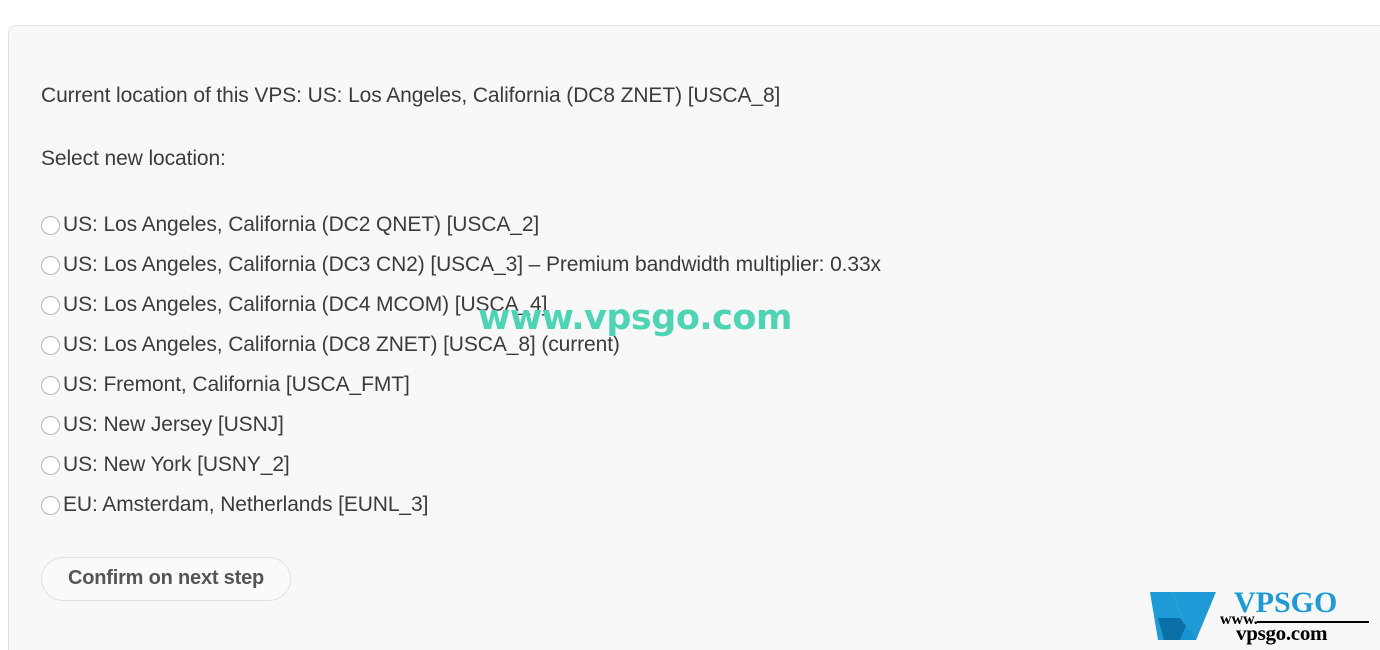  I want to click on location-option-eunl-3: EU: Amsterdam, Netherlands [EUNL_3], so click(701, 505).